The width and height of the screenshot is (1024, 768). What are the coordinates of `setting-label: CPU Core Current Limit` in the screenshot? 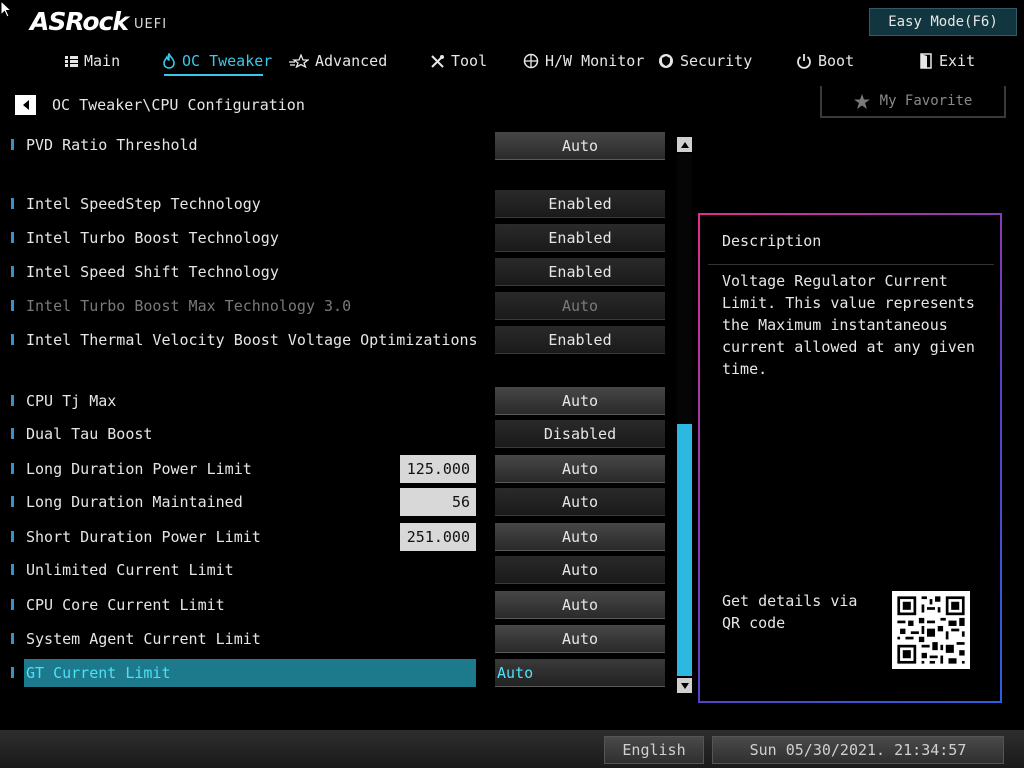 It's located at (125, 605).